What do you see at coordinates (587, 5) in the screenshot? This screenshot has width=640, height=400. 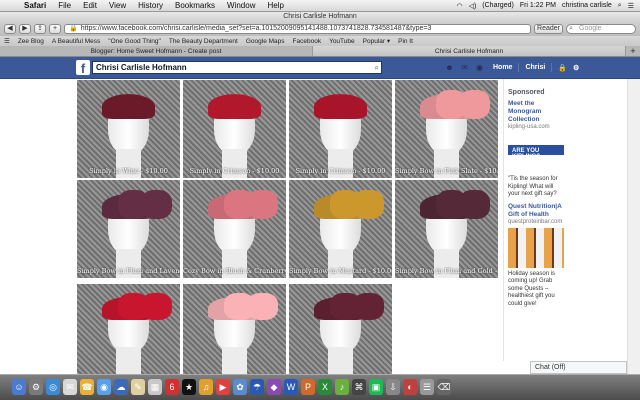 I see `user-menu: christina carlisle` at bounding box center [587, 5].